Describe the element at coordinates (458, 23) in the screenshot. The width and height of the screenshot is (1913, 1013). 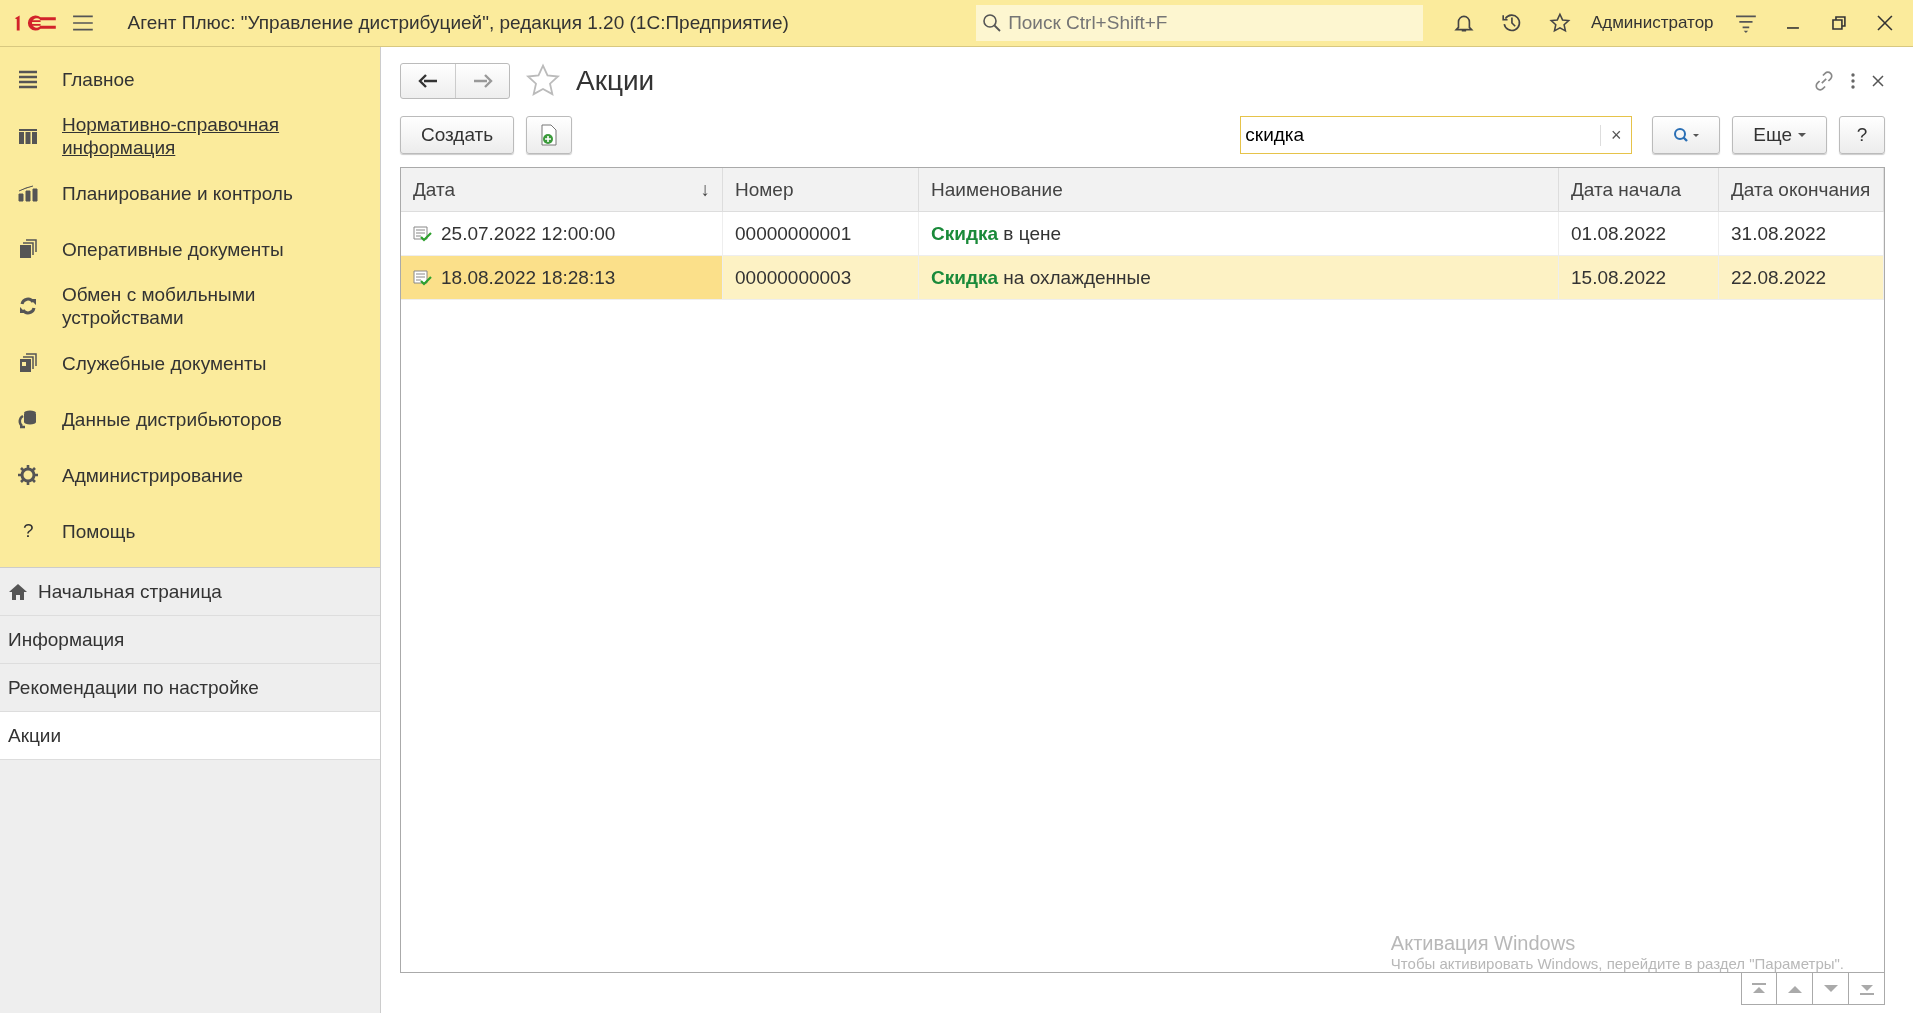
I see `window-title: Агент Плюс: "Управление дистрибуцией", редакция 1.20 (1С:Предприятие)` at that location.